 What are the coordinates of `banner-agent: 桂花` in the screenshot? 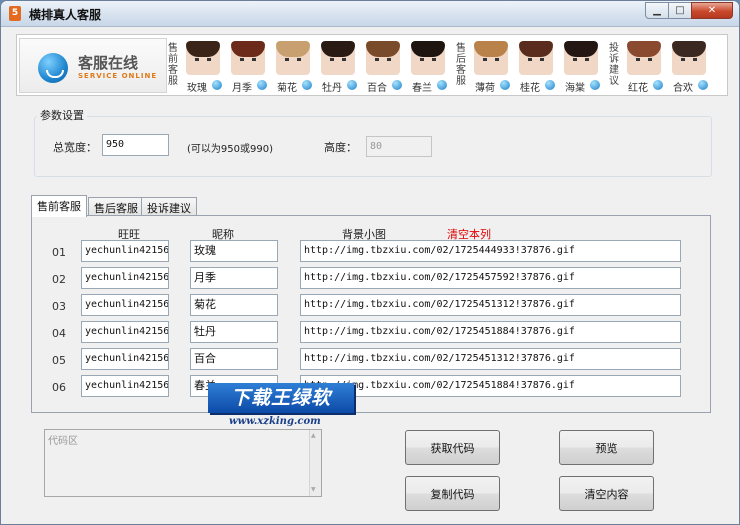 It's located at (536, 67).